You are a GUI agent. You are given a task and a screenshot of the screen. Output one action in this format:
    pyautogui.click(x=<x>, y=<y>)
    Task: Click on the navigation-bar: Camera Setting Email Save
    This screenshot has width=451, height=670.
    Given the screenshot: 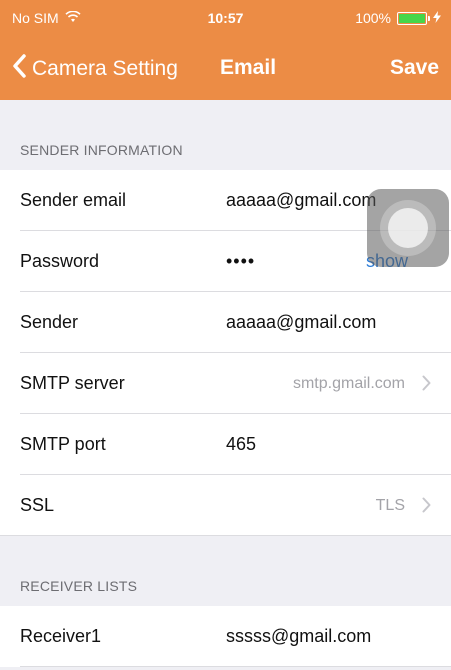 What is the action you would take?
    pyautogui.click(x=225, y=68)
    